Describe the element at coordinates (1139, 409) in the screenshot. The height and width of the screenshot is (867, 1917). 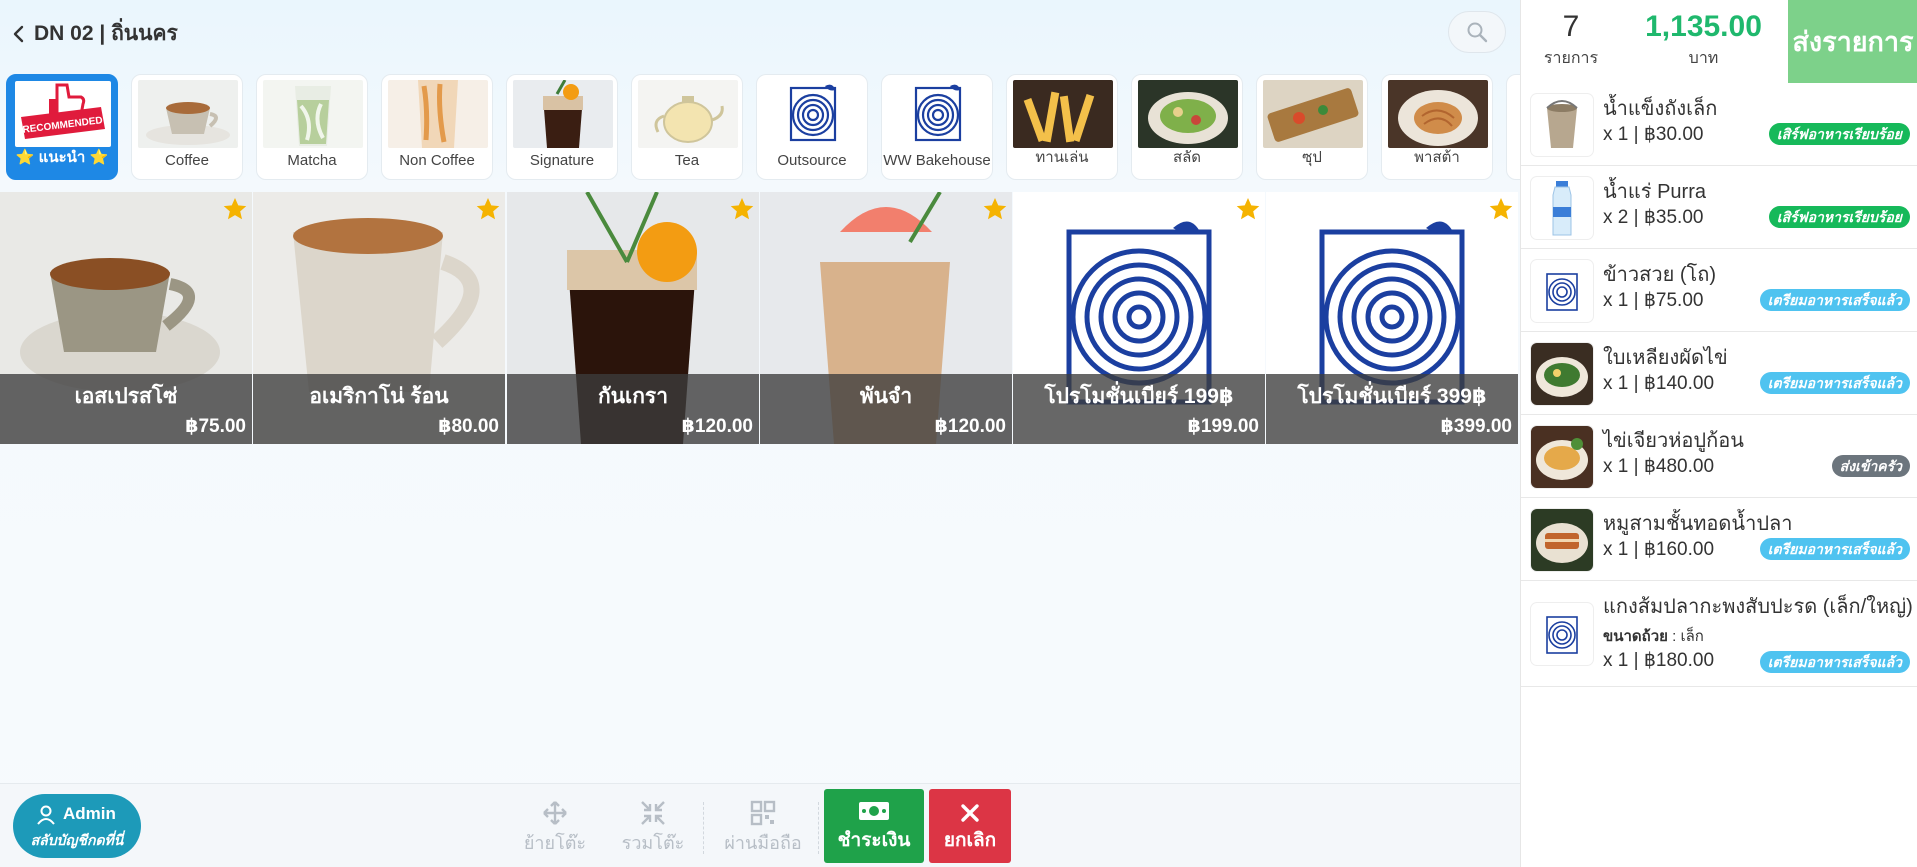
I see `product-info: โปรโมชั่นเบียร์ 199฿ ฿199.00` at that location.